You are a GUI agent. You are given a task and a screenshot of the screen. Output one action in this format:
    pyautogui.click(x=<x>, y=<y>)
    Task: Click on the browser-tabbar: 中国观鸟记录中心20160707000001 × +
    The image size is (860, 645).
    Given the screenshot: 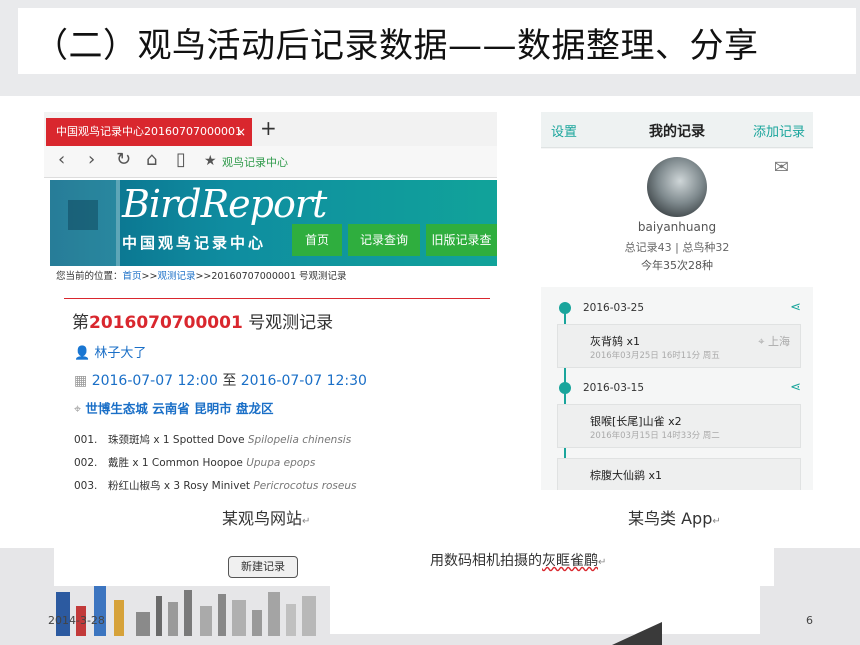 What is the action you would take?
    pyautogui.click(x=270, y=129)
    